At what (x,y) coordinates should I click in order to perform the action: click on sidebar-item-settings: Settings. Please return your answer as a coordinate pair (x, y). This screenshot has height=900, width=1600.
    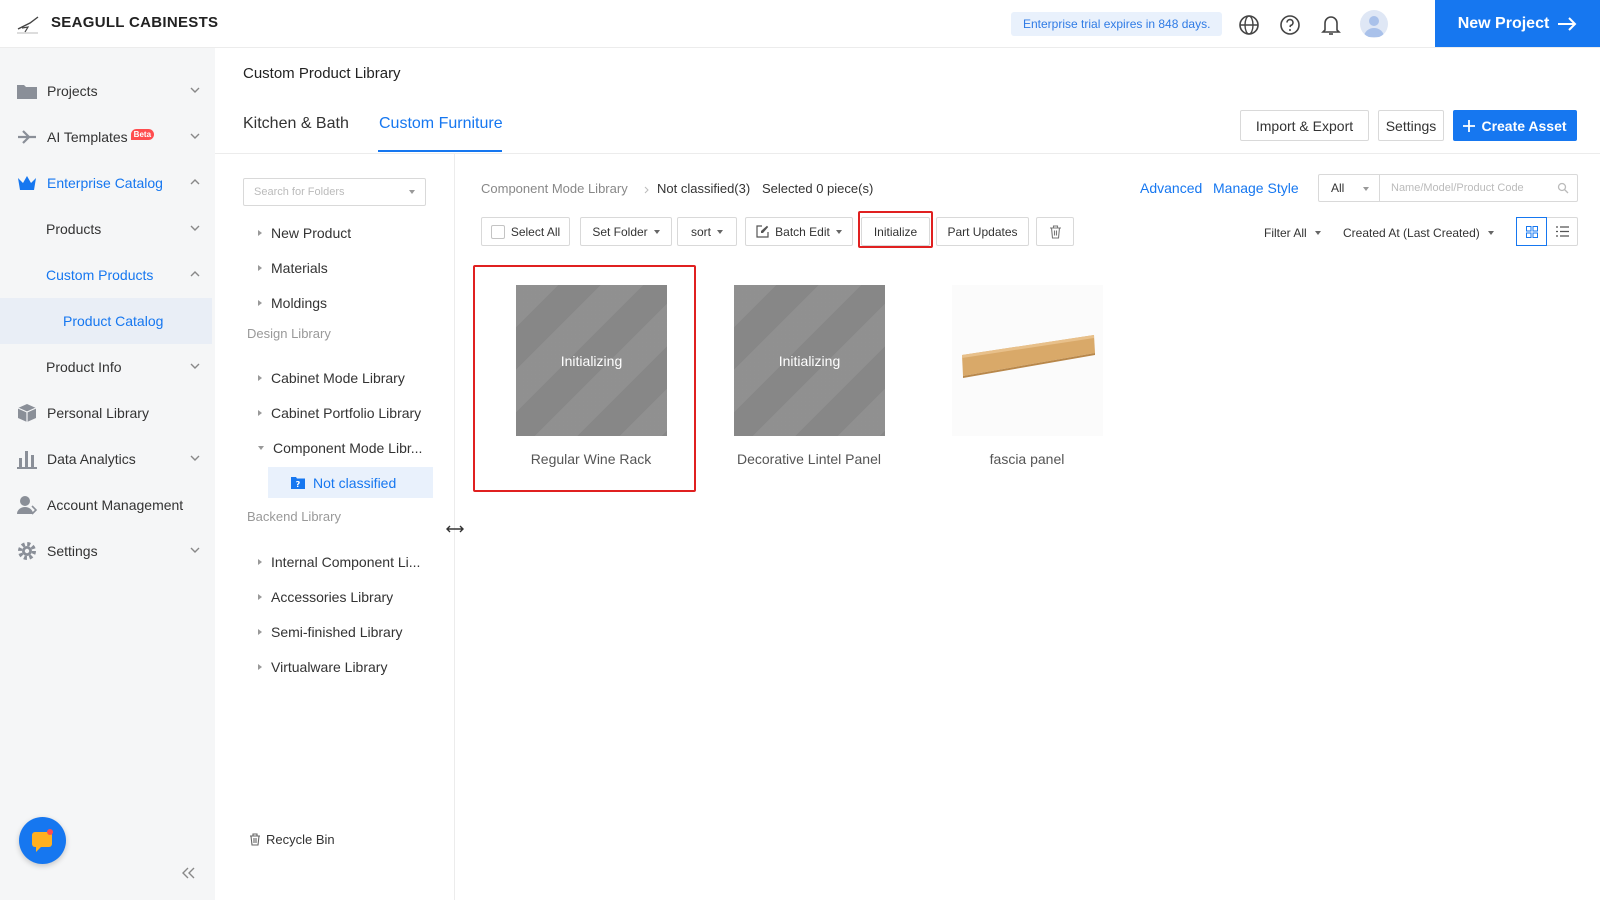
    Looking at the image, I should click on (106, 551).